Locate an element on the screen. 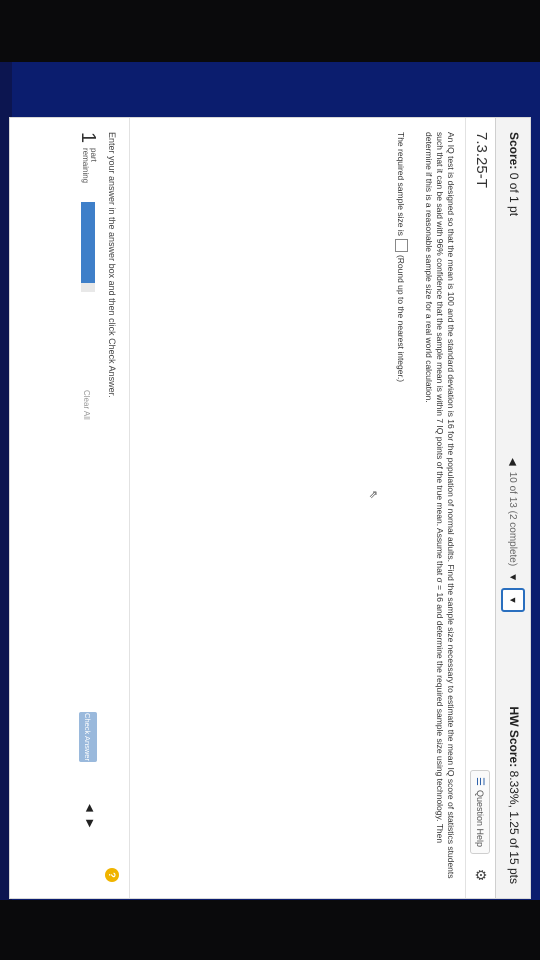 This screenshot has height=960, width=540. question-help-button: ☰ Question Help is located at coordinates (480, 811).